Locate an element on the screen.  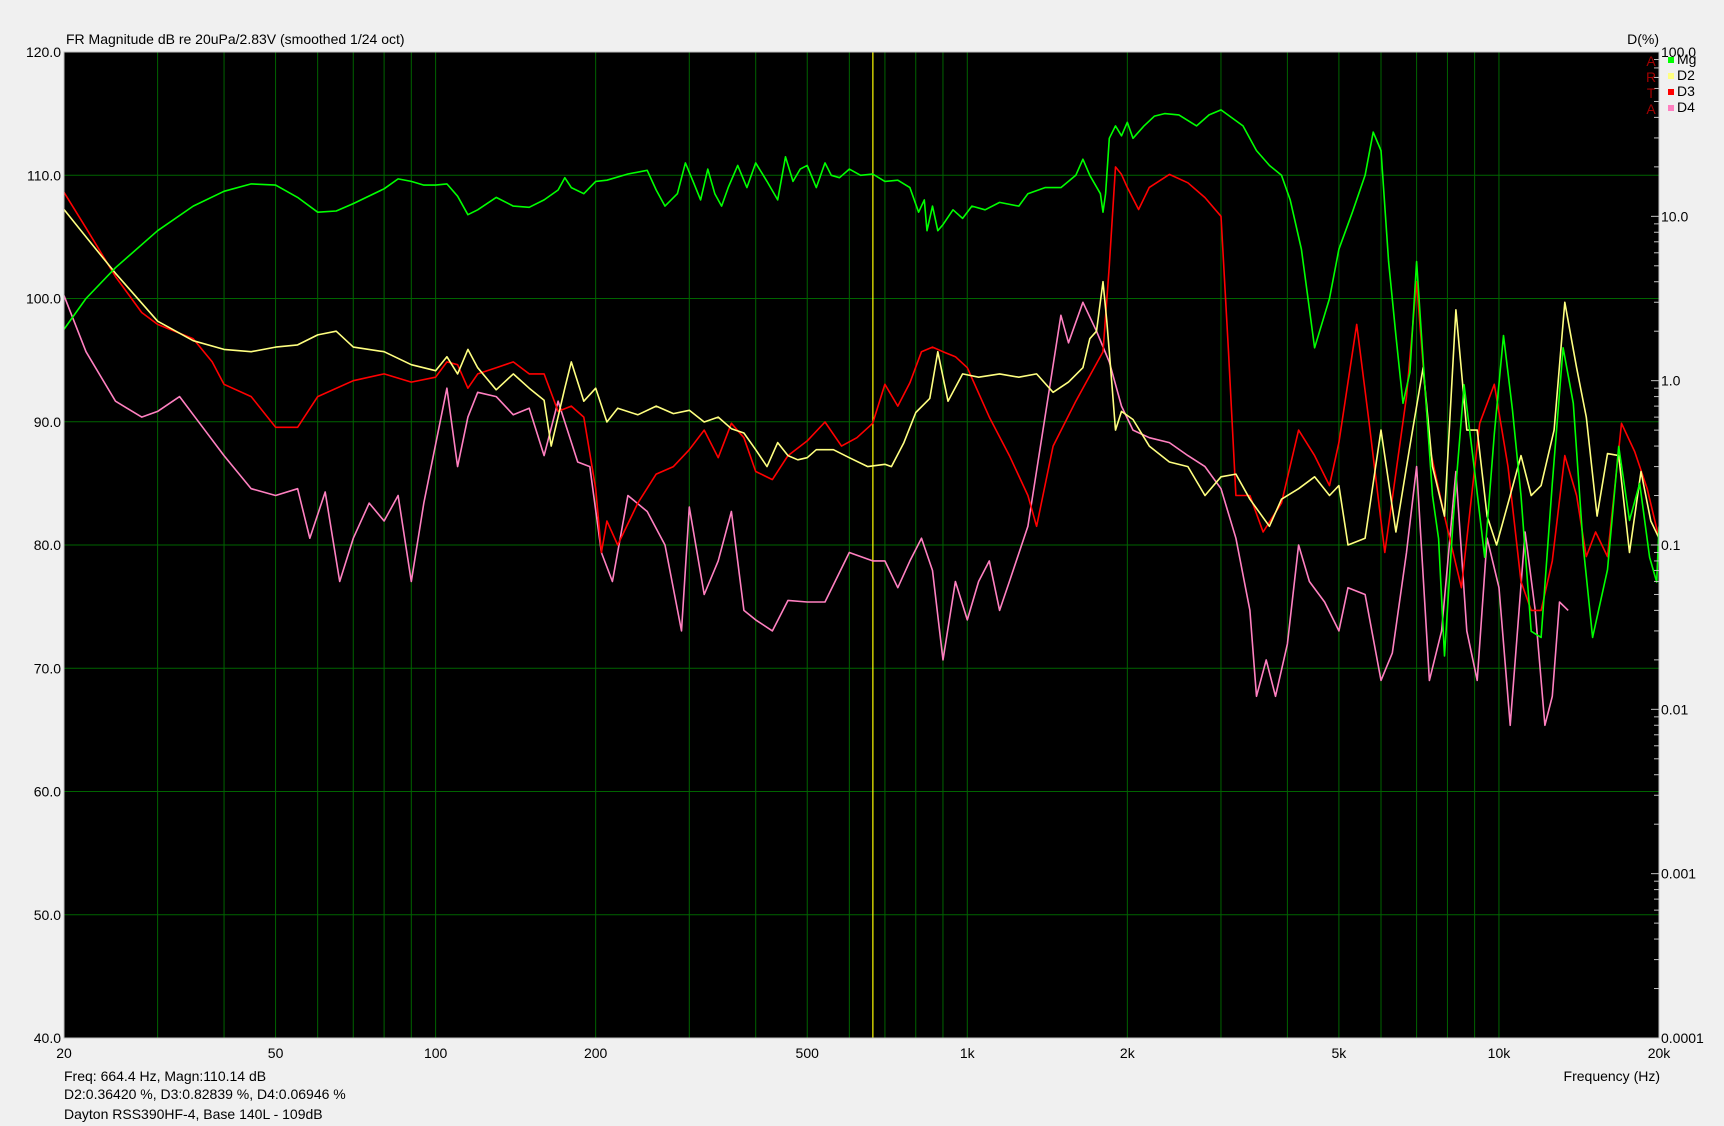
watermark-letter: T is located at coordinates (1651, 93).